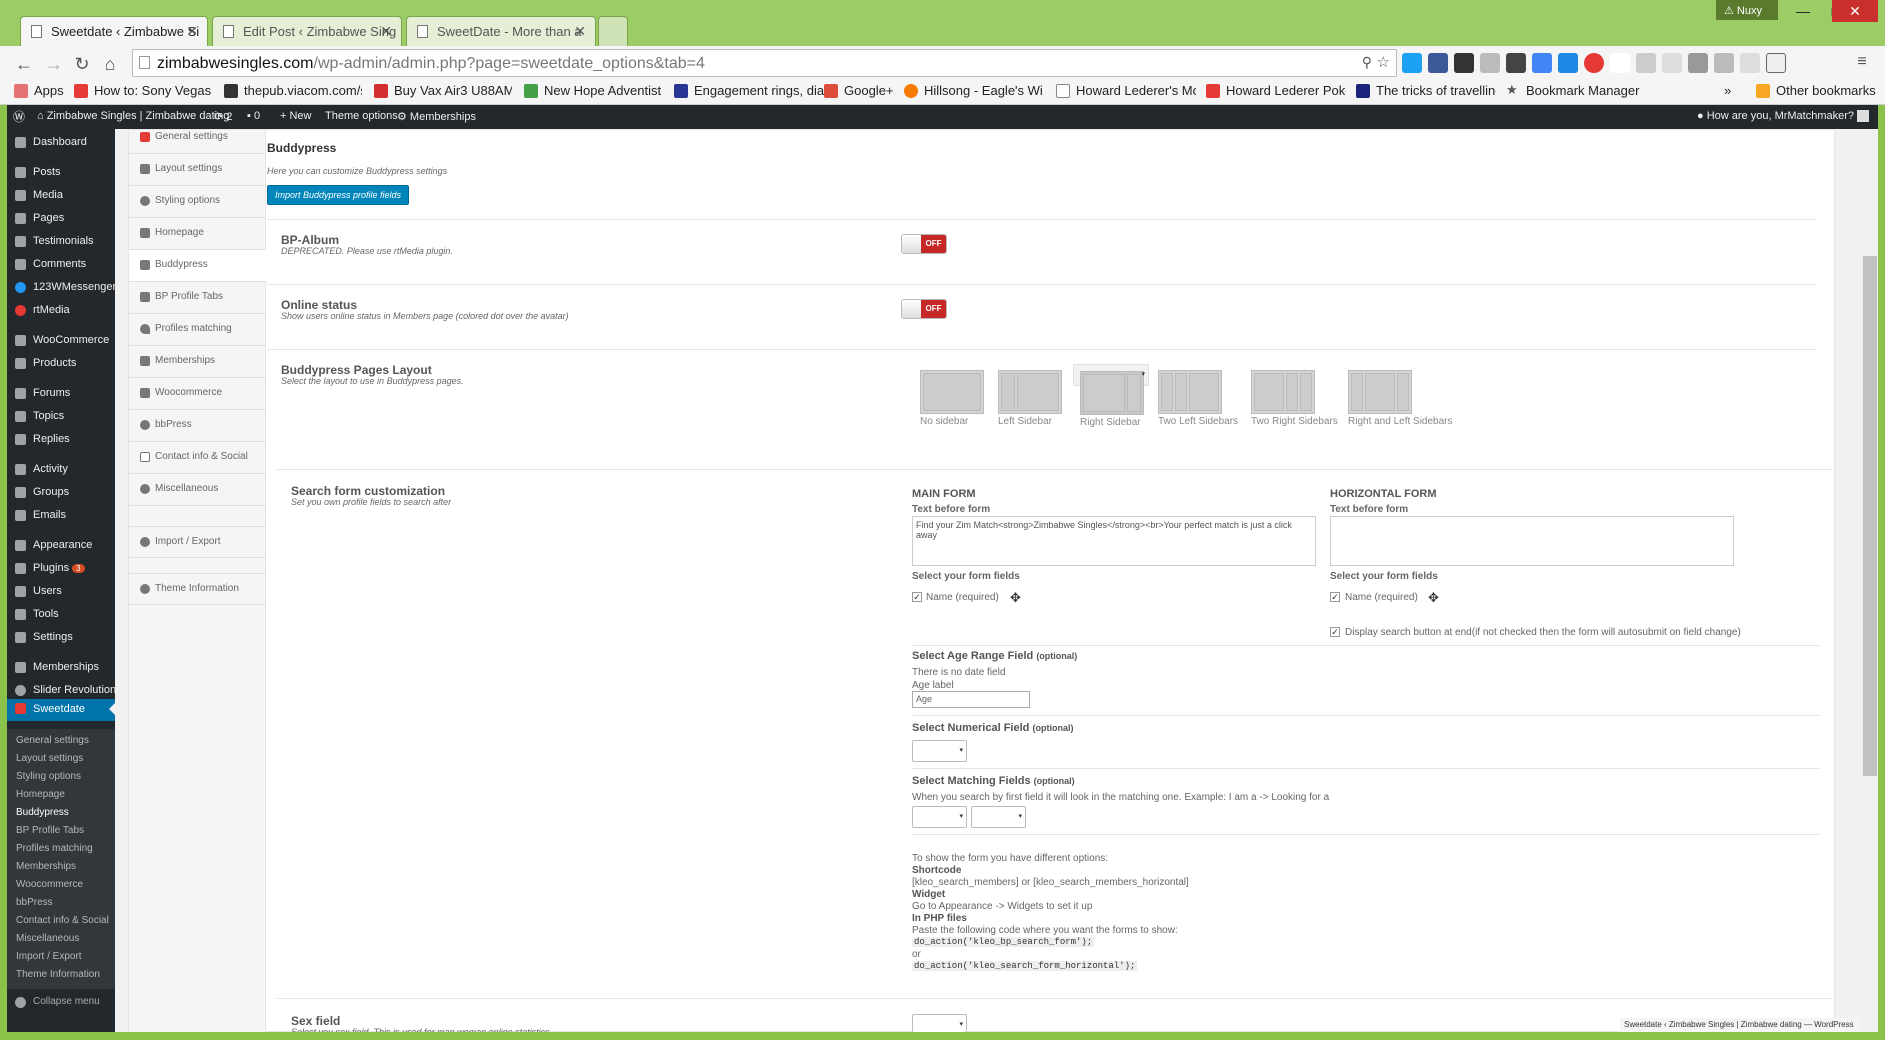 The width and height of the screenshot is (1885, 1040). I want to click on menu-testimonials: Testimonials, so click(61, 242).